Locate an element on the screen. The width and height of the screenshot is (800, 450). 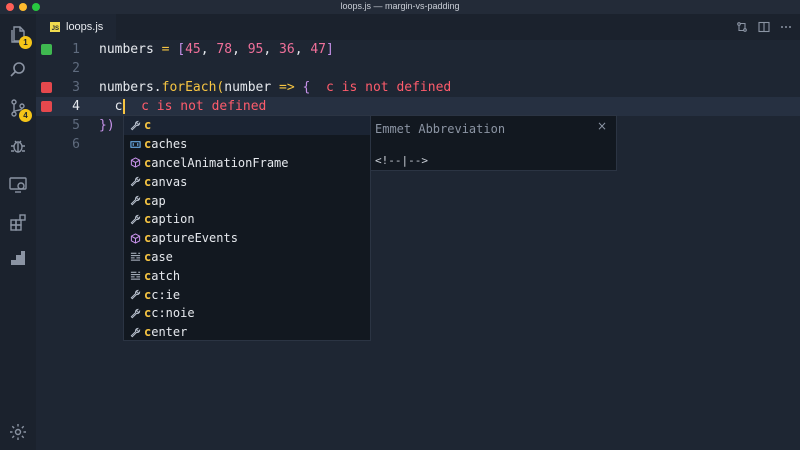
suggestion-label: aptureEvents is located at coordinates (194, 238).